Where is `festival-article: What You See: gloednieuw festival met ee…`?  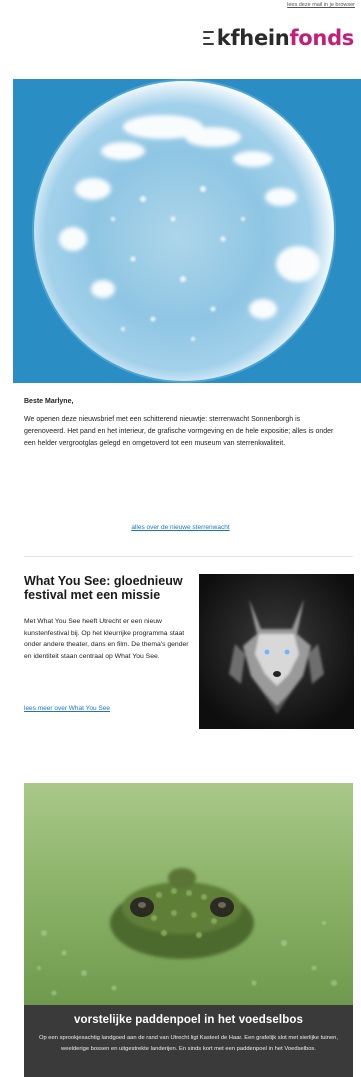
festival-article: What You See: gloednieuw festival met ee… is located at coordinates (106, 643).